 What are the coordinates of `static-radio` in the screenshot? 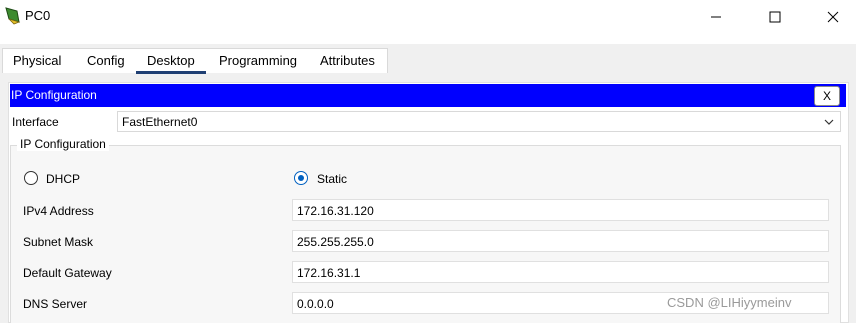 It's located at (301, 178).